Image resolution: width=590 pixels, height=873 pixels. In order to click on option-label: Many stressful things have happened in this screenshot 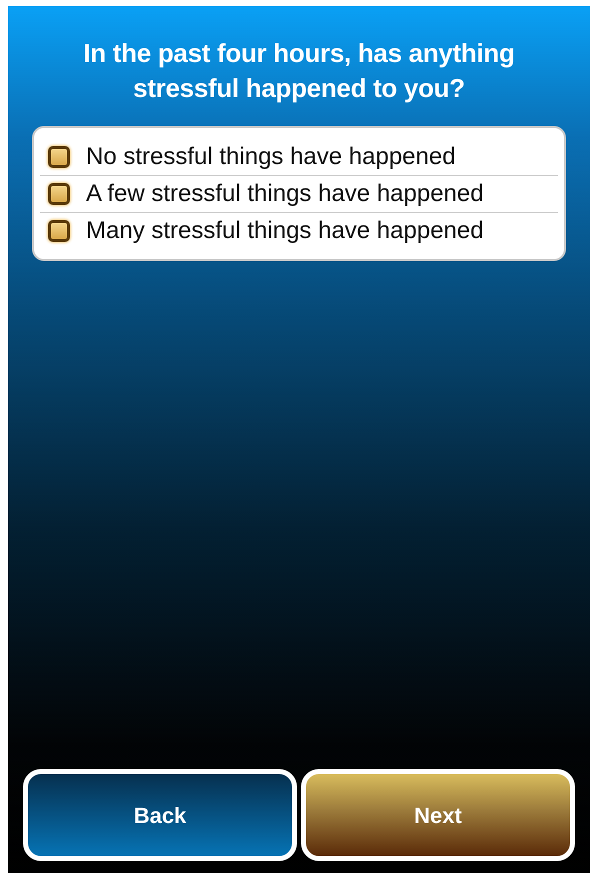, I will do `click(285, 231)`.